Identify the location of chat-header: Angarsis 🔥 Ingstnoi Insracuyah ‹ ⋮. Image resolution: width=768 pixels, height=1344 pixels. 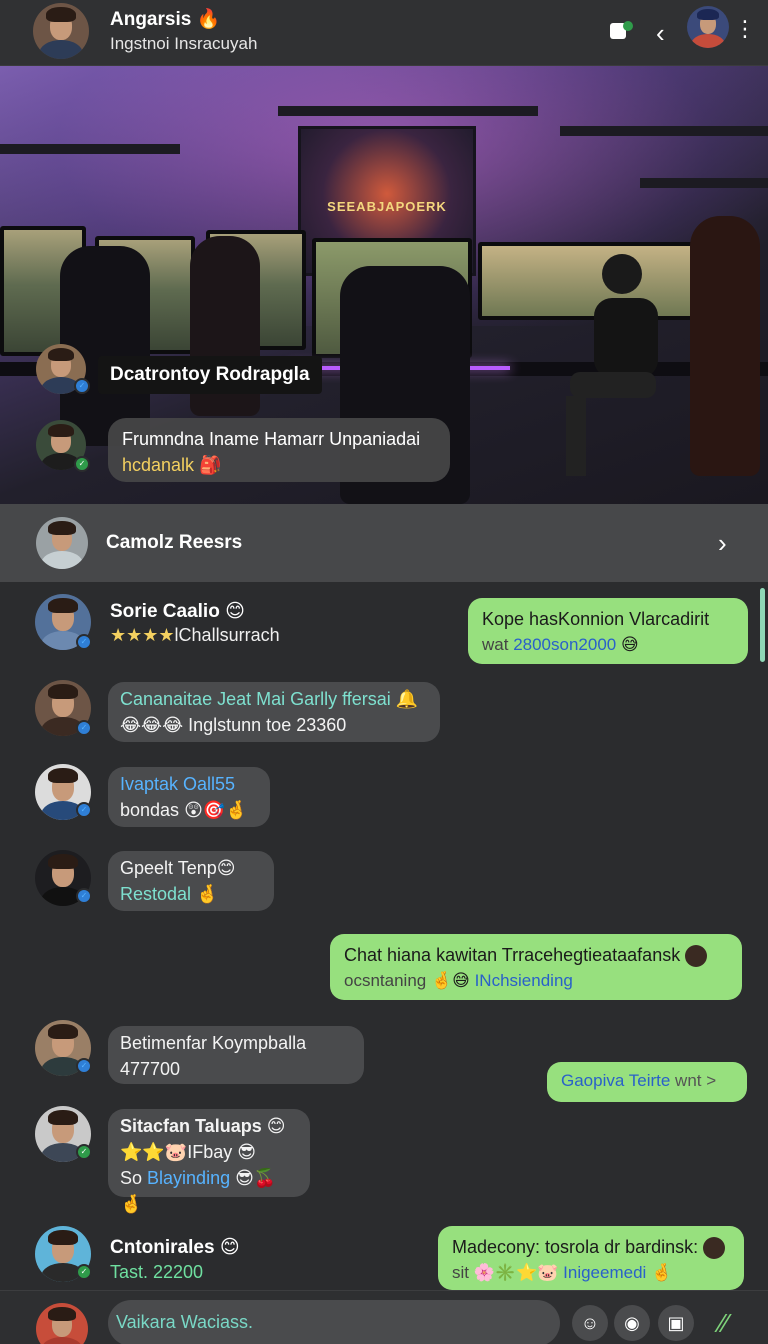
(384, 33).